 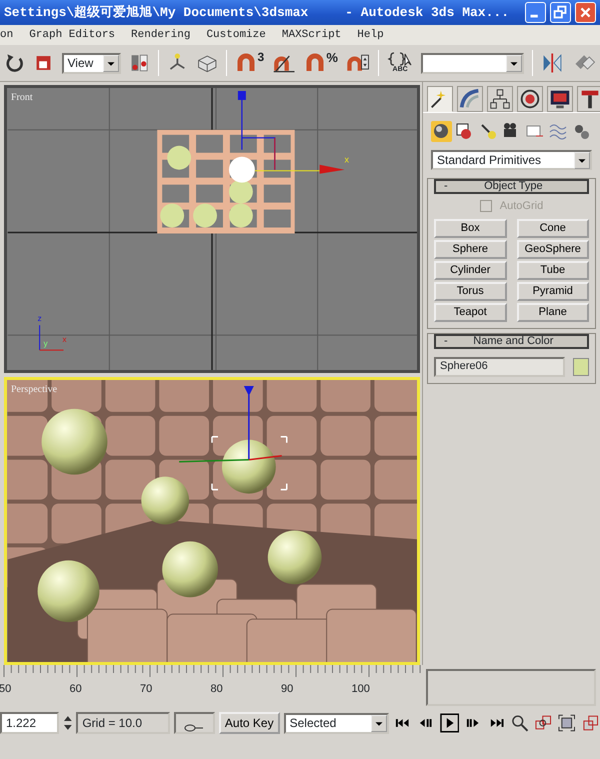 What do you see at coordinates (470, 249) in the screenshot?
I see `primitive-button: Sphere` at bounding box center [470, 249].